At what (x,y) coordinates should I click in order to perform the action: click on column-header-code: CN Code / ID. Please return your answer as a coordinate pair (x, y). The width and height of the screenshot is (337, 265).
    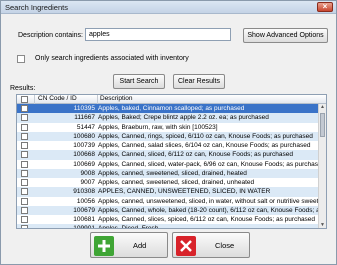
    Looking at the image, I should click on (65, 99).